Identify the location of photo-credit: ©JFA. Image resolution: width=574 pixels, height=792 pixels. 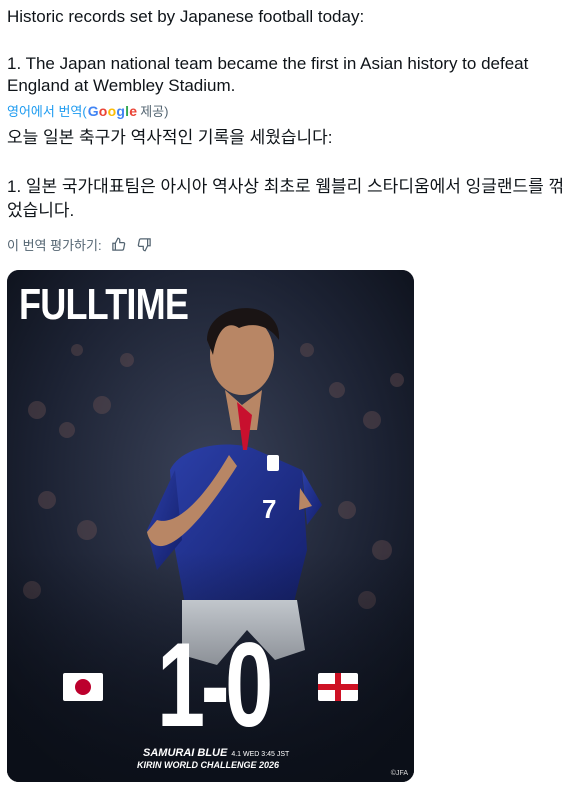
(399, 773).